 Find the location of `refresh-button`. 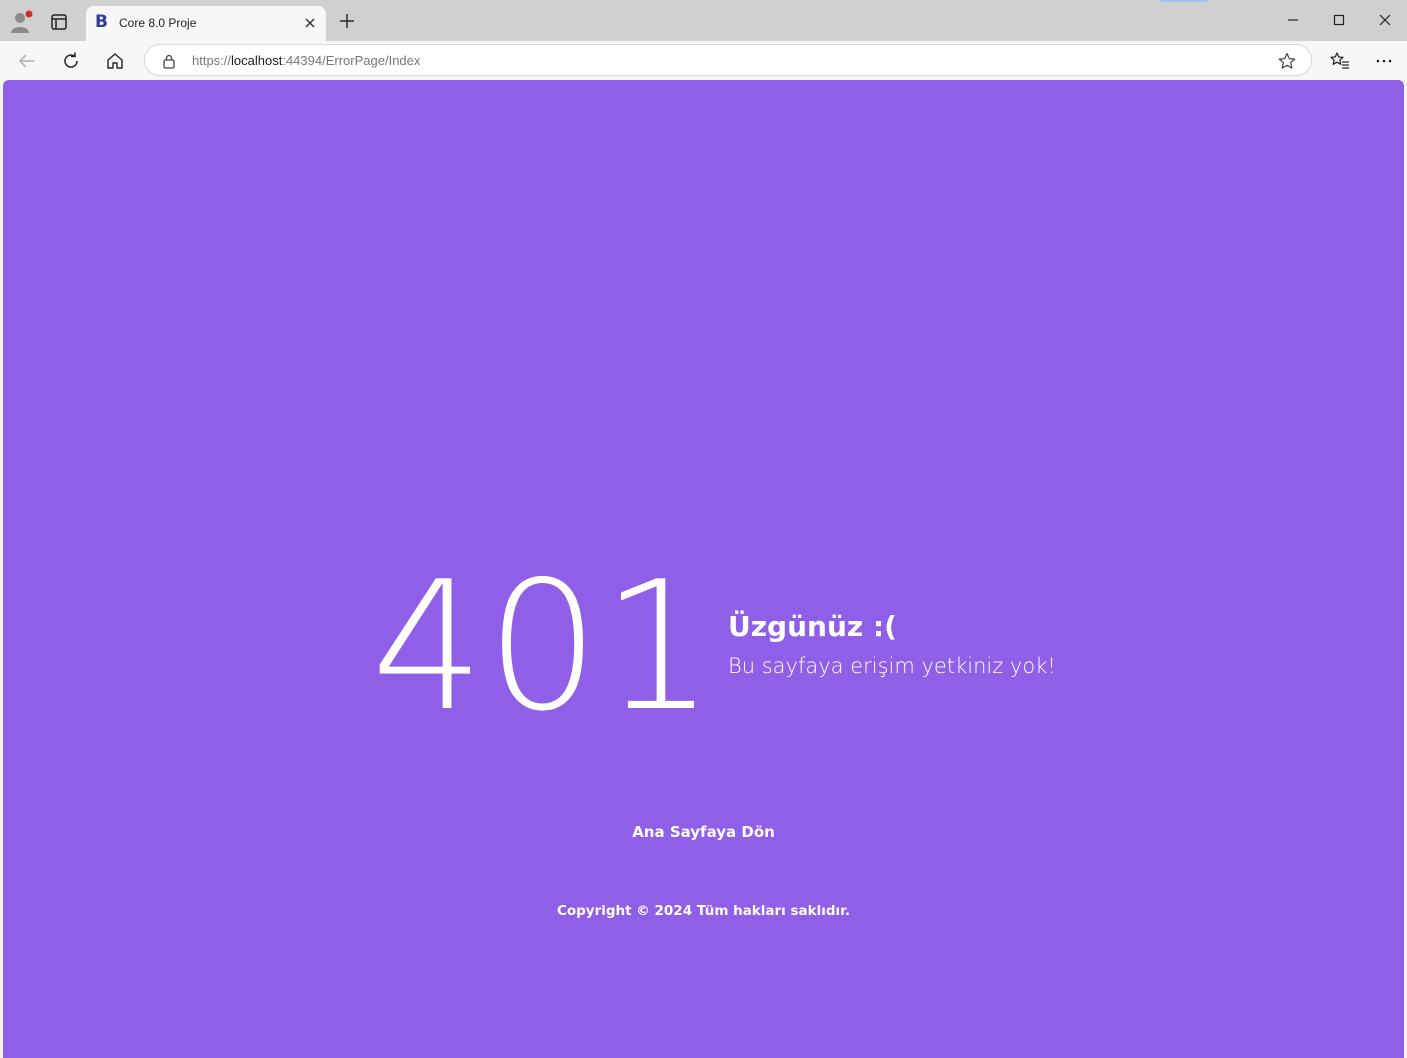

refresh-button is located at coordinates (71, 61).